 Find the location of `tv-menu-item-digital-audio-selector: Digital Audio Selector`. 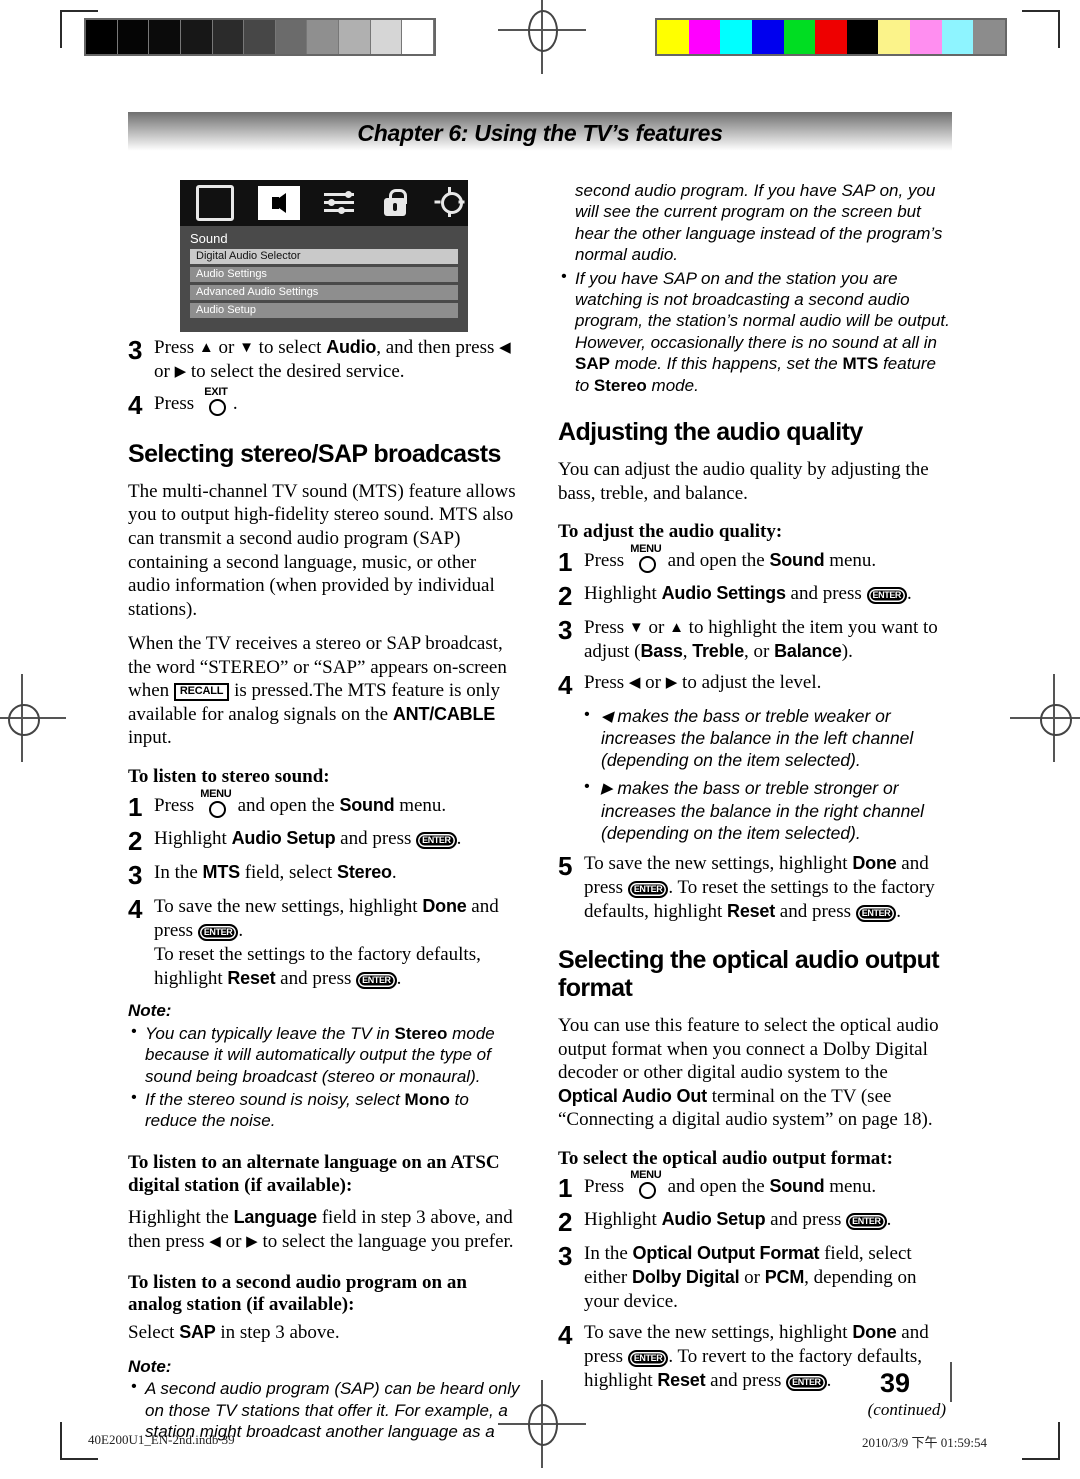

tv-menu-item-digital-audio-selector: Digital Audio Selector is located at coordinates (324, 256).